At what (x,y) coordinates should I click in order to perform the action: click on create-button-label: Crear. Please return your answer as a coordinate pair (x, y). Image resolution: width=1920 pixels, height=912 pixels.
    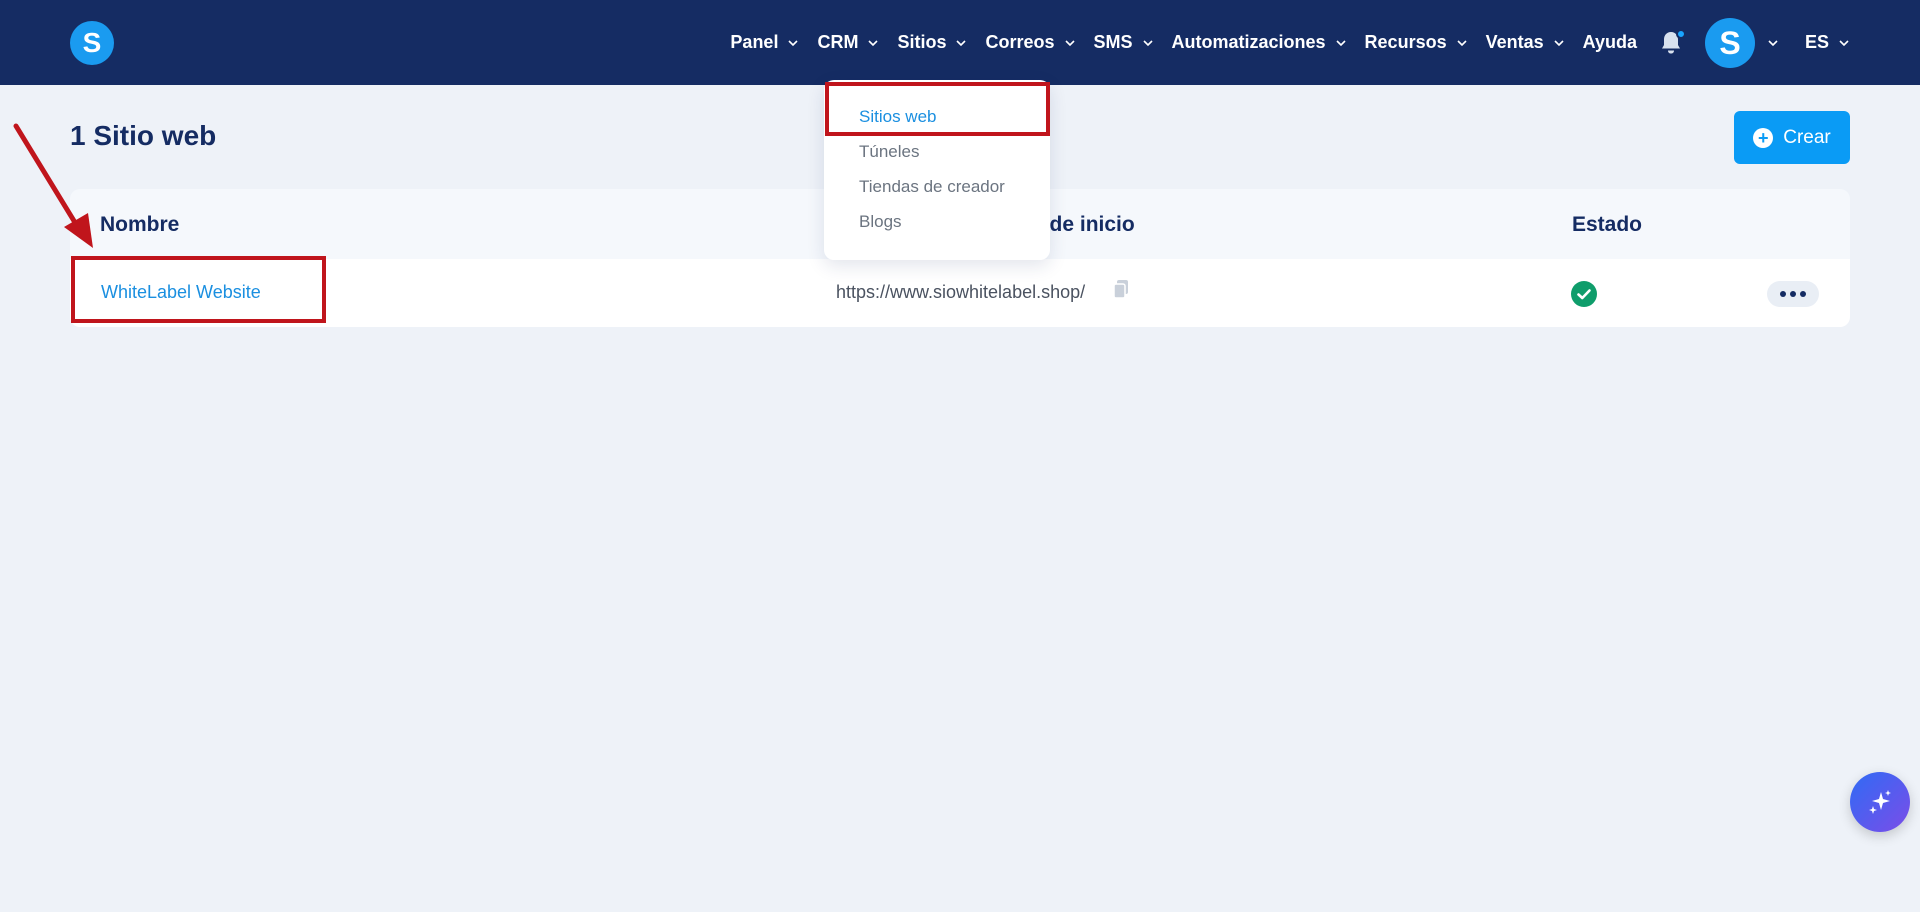
    Looking at the image, I should click on (1807, 137).